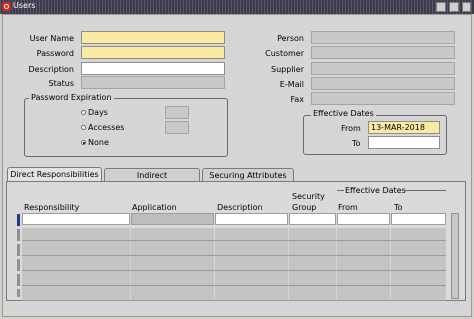  I want to click on to-header: To, so click(398, 207).